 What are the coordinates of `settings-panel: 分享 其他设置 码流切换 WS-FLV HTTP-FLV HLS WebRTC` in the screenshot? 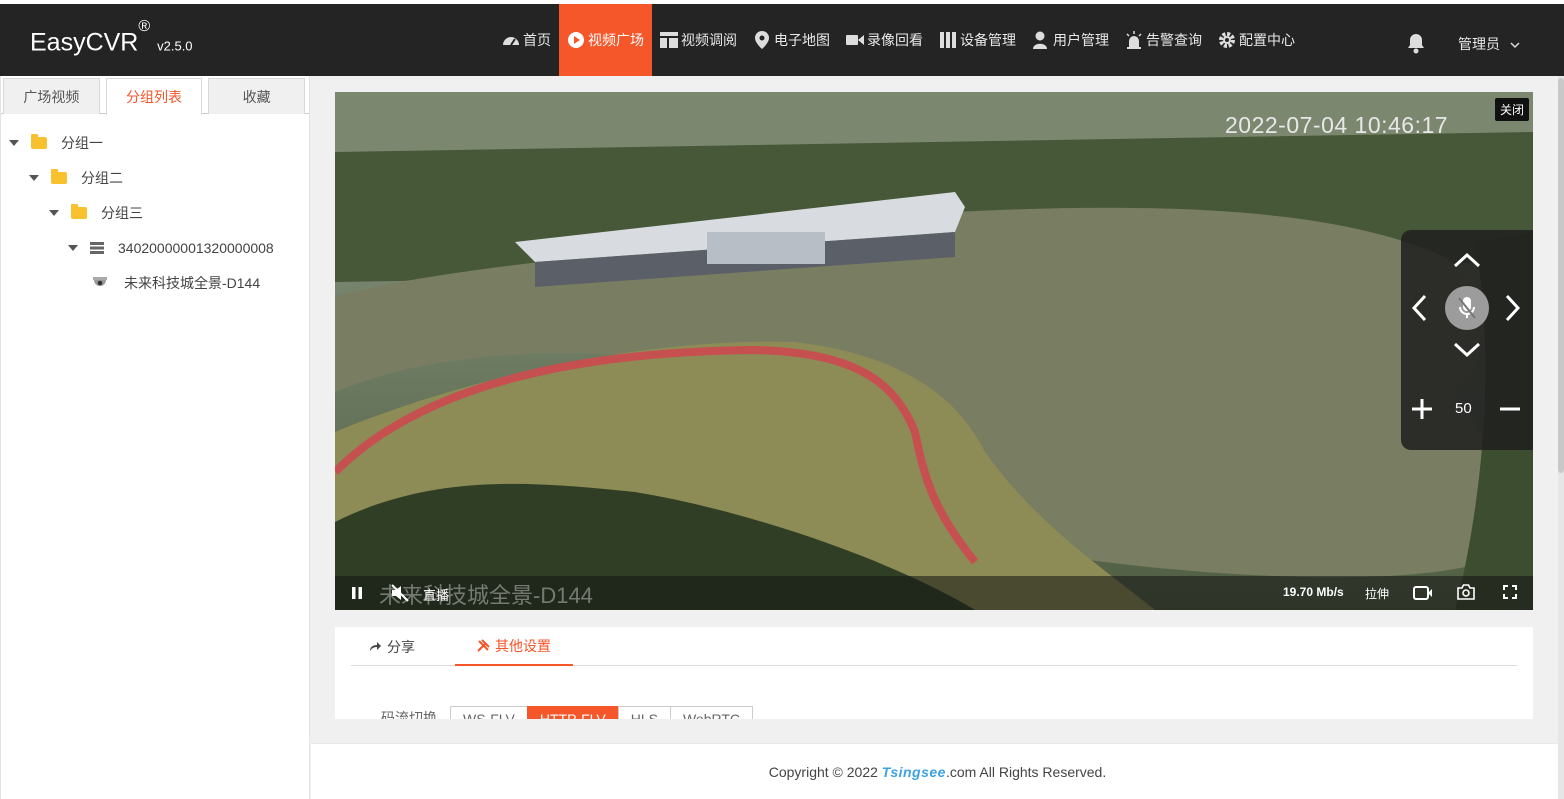 It's located at (934, 673).